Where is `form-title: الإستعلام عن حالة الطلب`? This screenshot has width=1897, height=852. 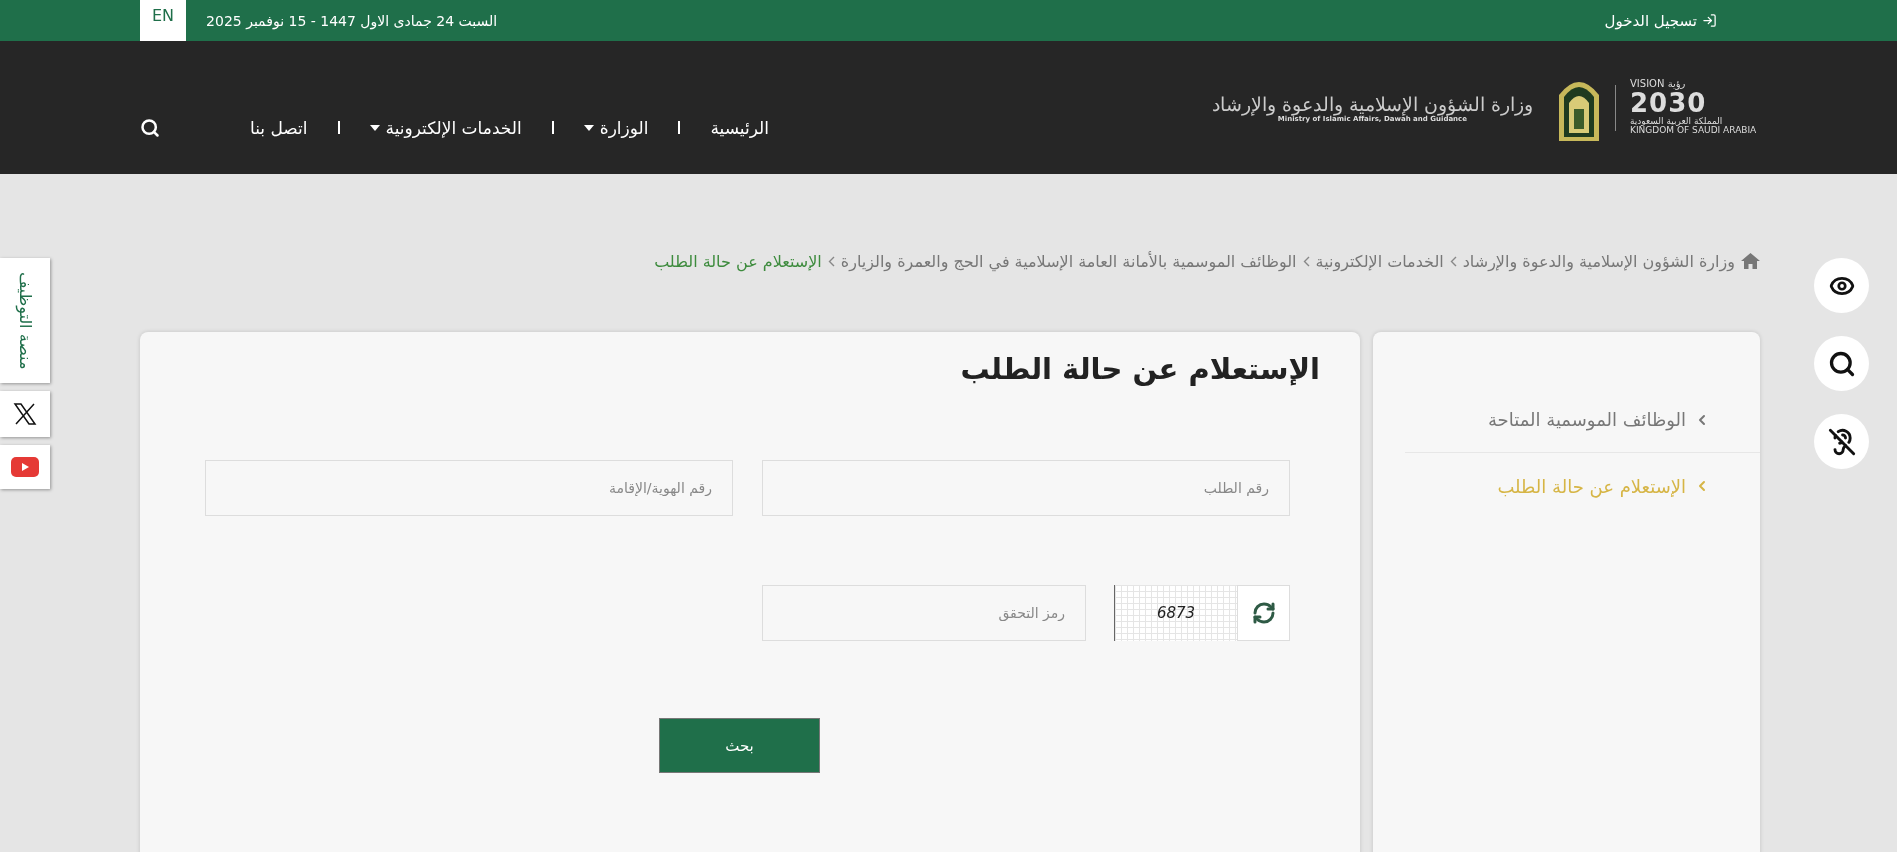
form-title: الإستعلام عن حالة الطلب is located at coordinates (1139, 370).